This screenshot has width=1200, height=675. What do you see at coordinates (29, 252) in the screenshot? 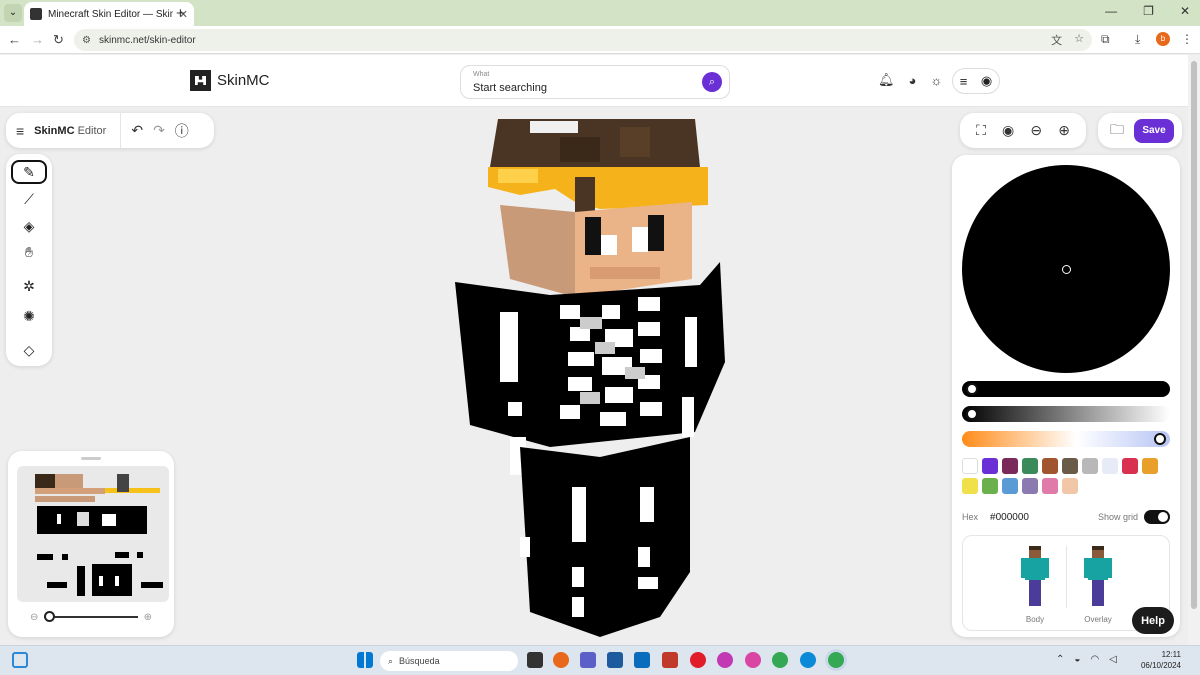
I see `hand-tool-button: ✋︎` at bounding box center [29, 252].